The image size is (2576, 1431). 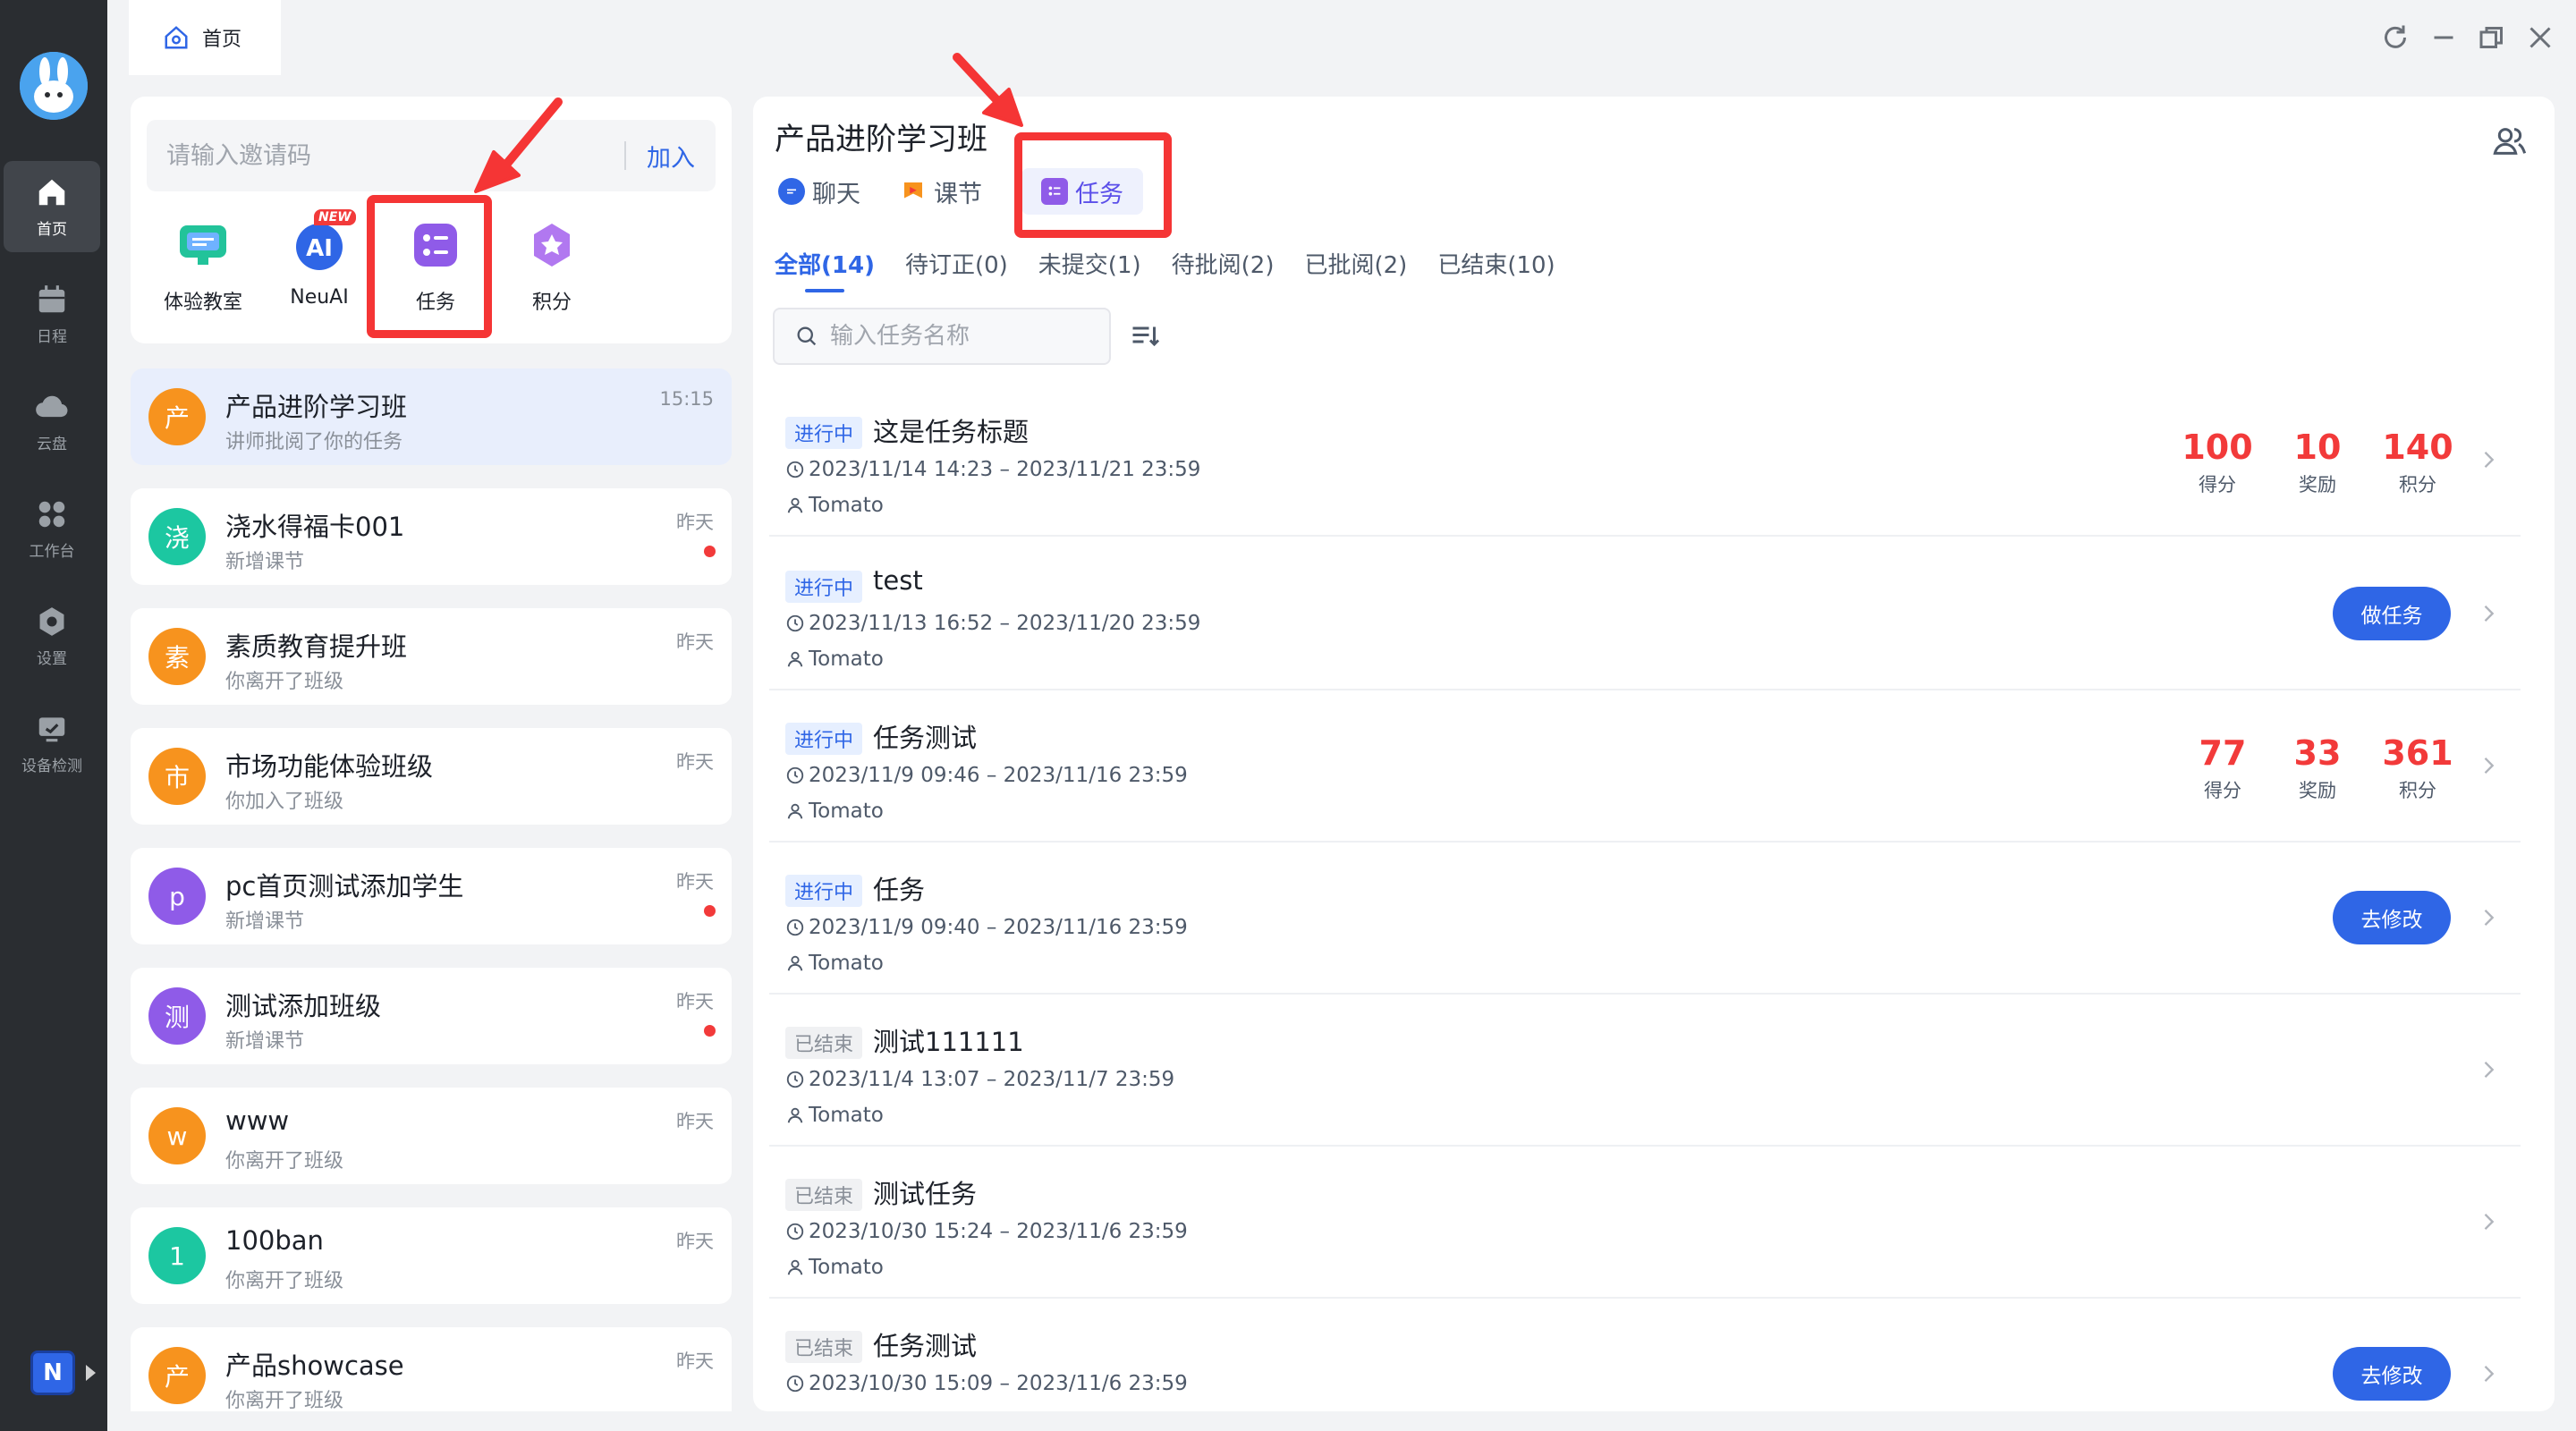 I want to click on avatar: p, so click(x=177, y=897).